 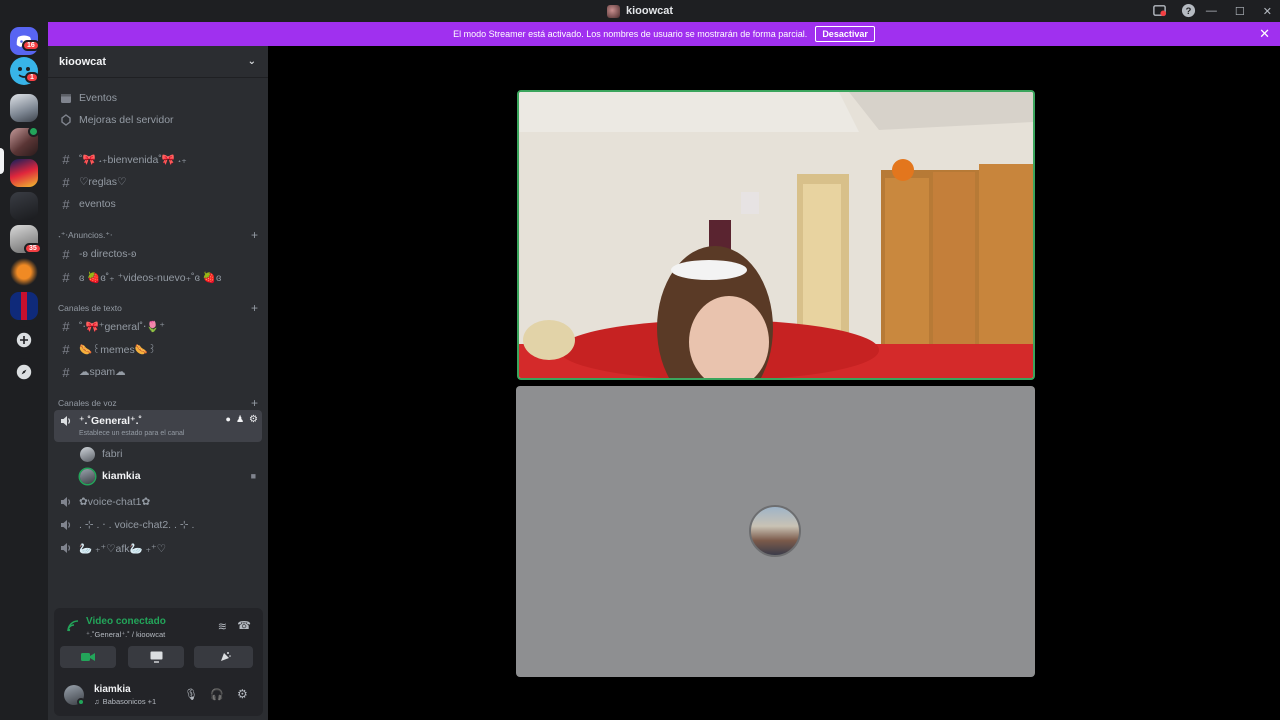 I want to click on headphones-icon: 🎧, so click(x=217, y=694).